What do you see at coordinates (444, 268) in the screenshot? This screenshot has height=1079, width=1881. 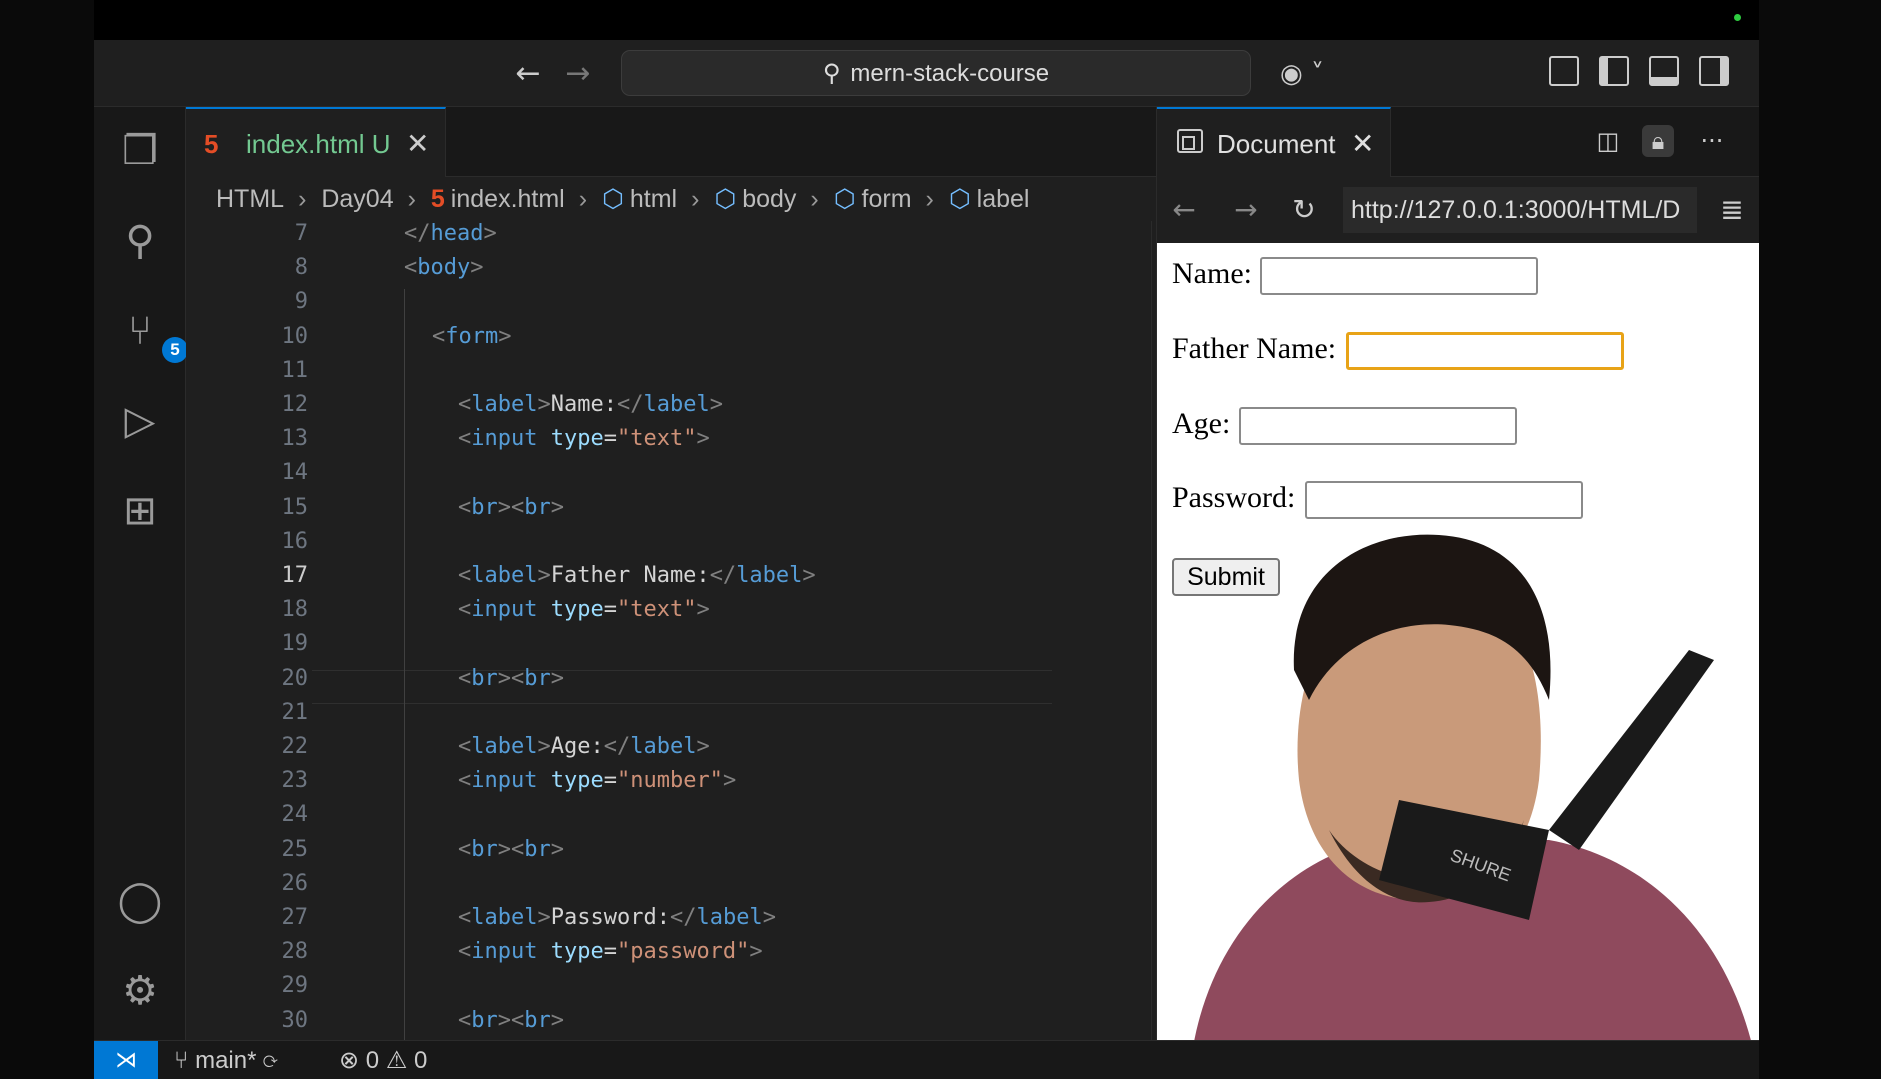 I see `code-line: <body>` at bounding box center [444, 268].